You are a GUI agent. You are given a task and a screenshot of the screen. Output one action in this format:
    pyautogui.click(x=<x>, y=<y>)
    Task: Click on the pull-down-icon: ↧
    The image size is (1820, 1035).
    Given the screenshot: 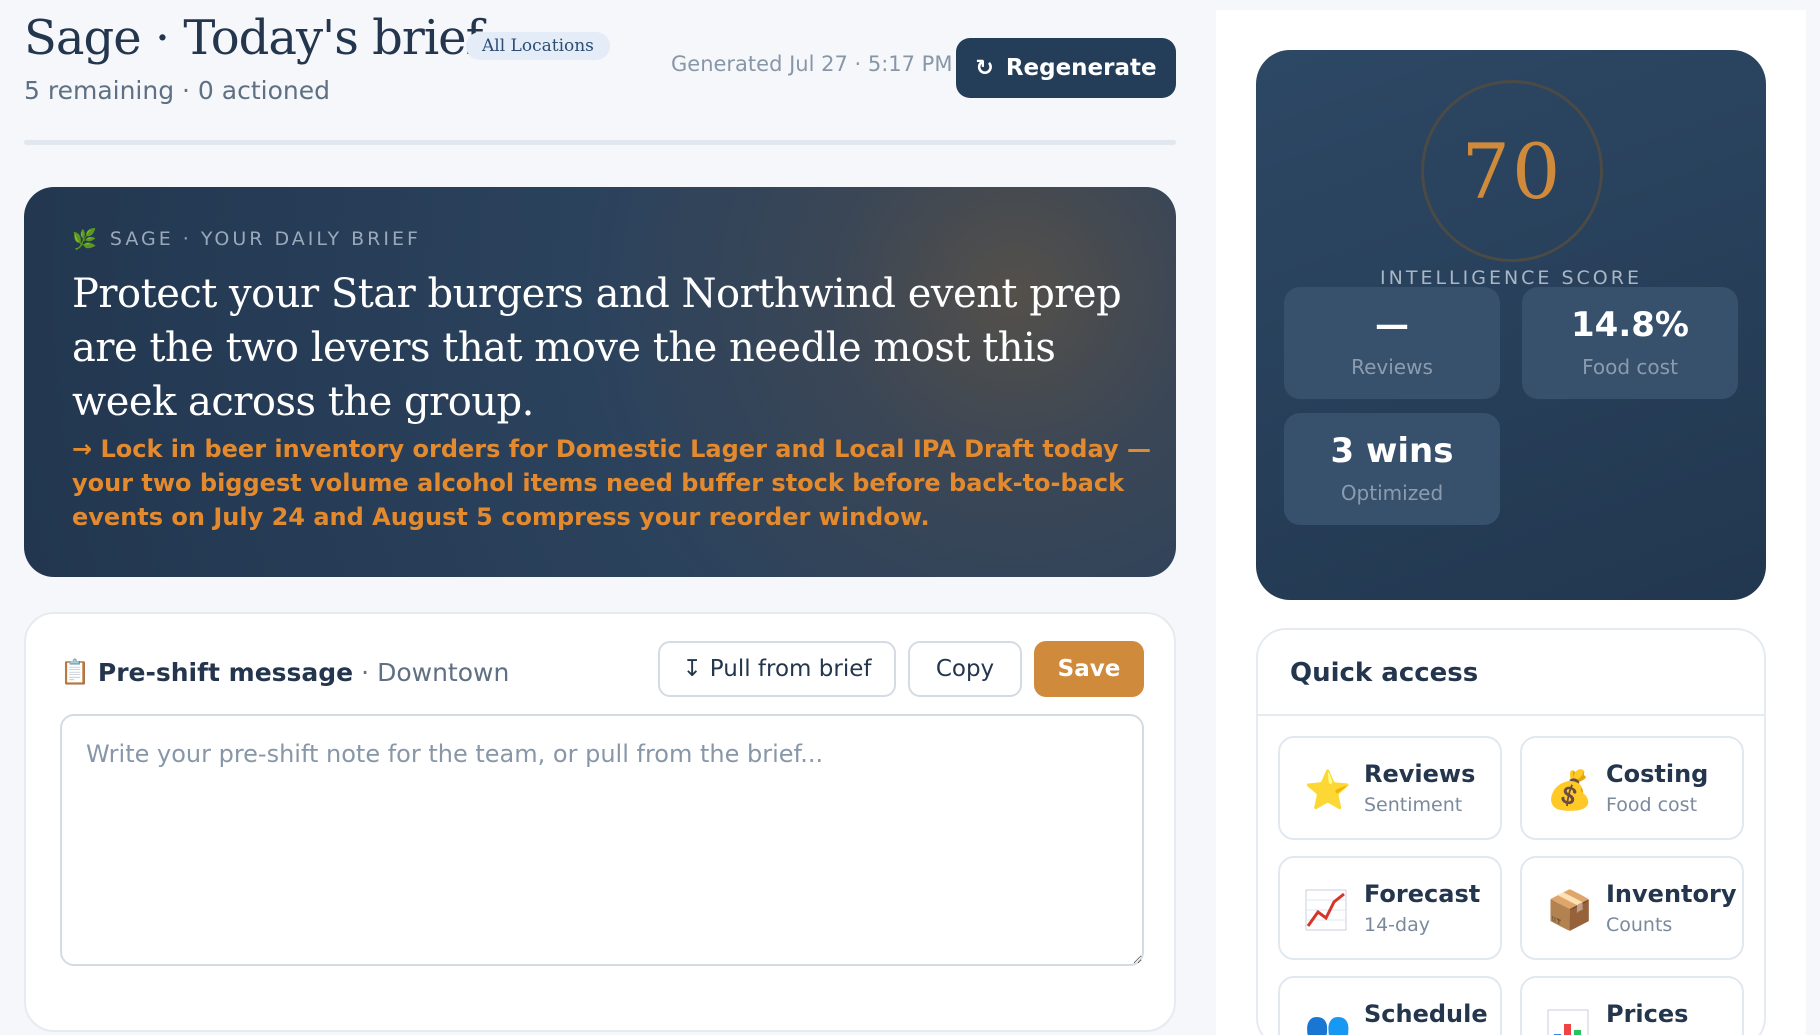 What is the action you would take?
    pyautogui.click(x=692, y=669)
    